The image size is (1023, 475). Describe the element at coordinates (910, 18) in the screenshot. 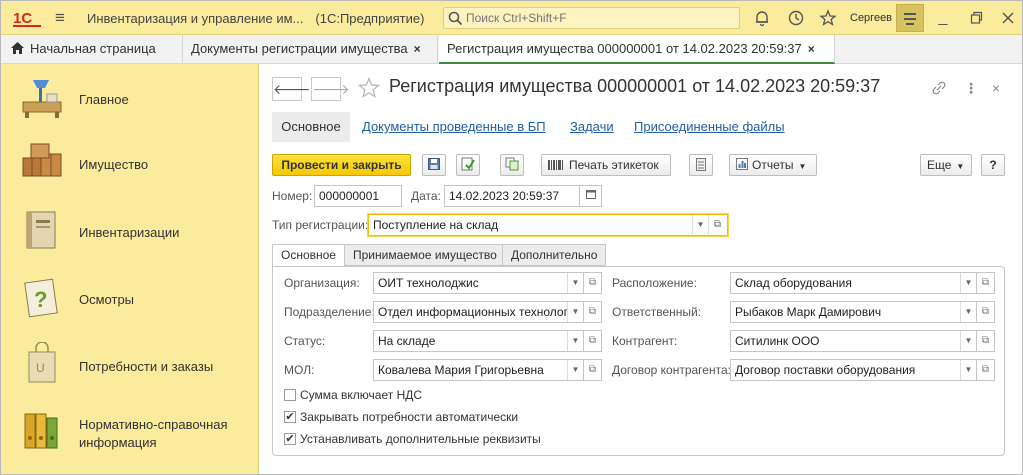

I see `settings-menu-button` at that location.